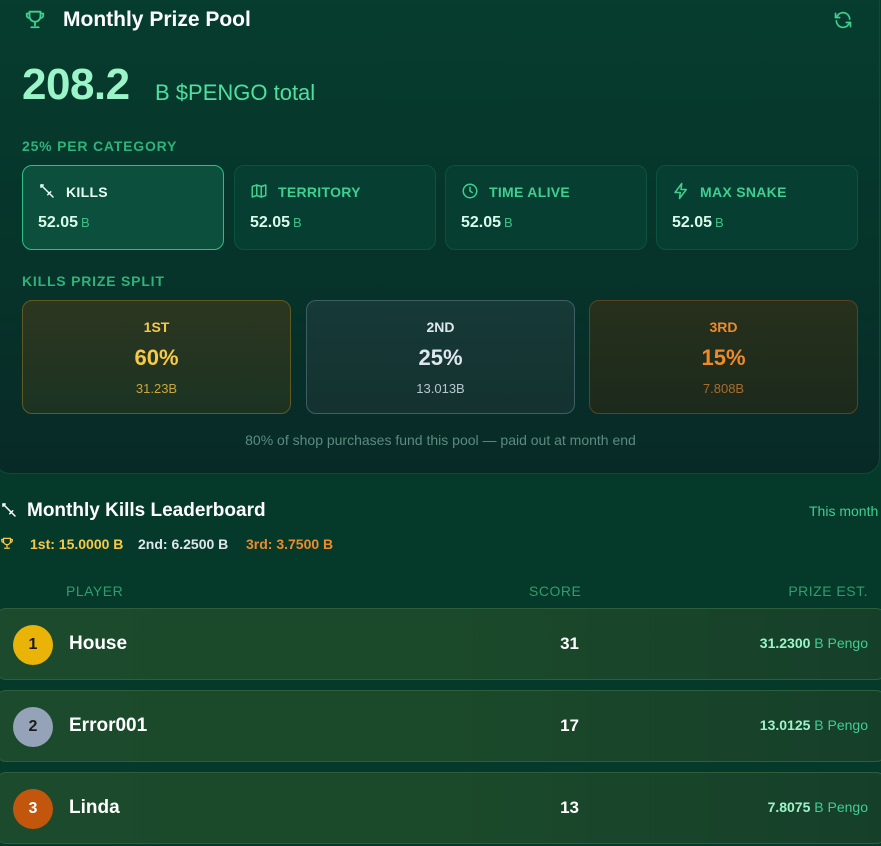  Describe the element at coordinates (843, 511) in the screenshot. I see `period-selector: This month` at that location.